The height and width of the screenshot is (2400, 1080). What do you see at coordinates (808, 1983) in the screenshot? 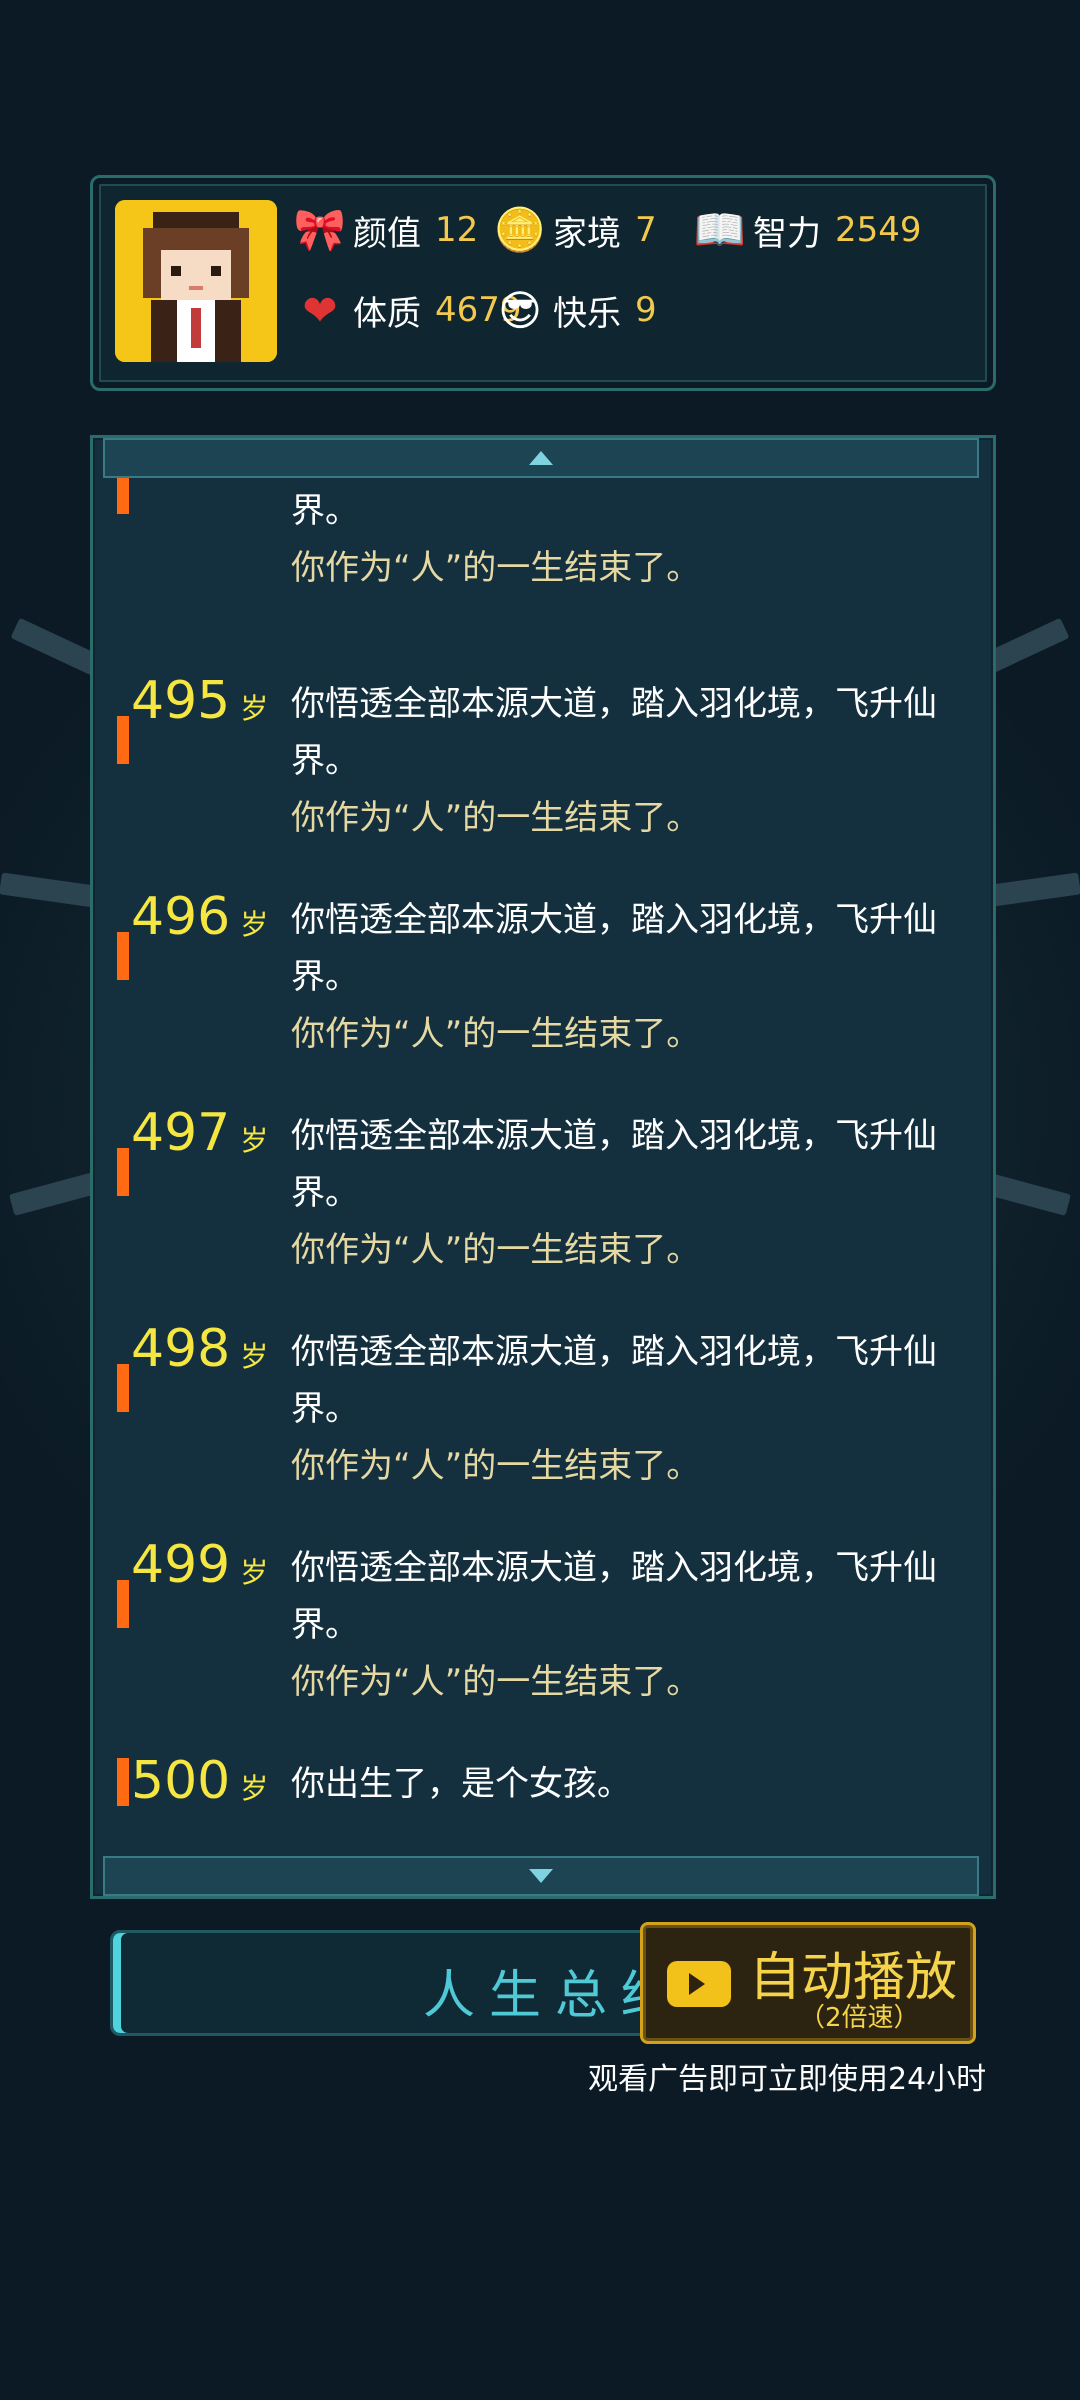
I see `auto-play-button: 自动播放 （2倍速）` at bounding box center [808, 1983].